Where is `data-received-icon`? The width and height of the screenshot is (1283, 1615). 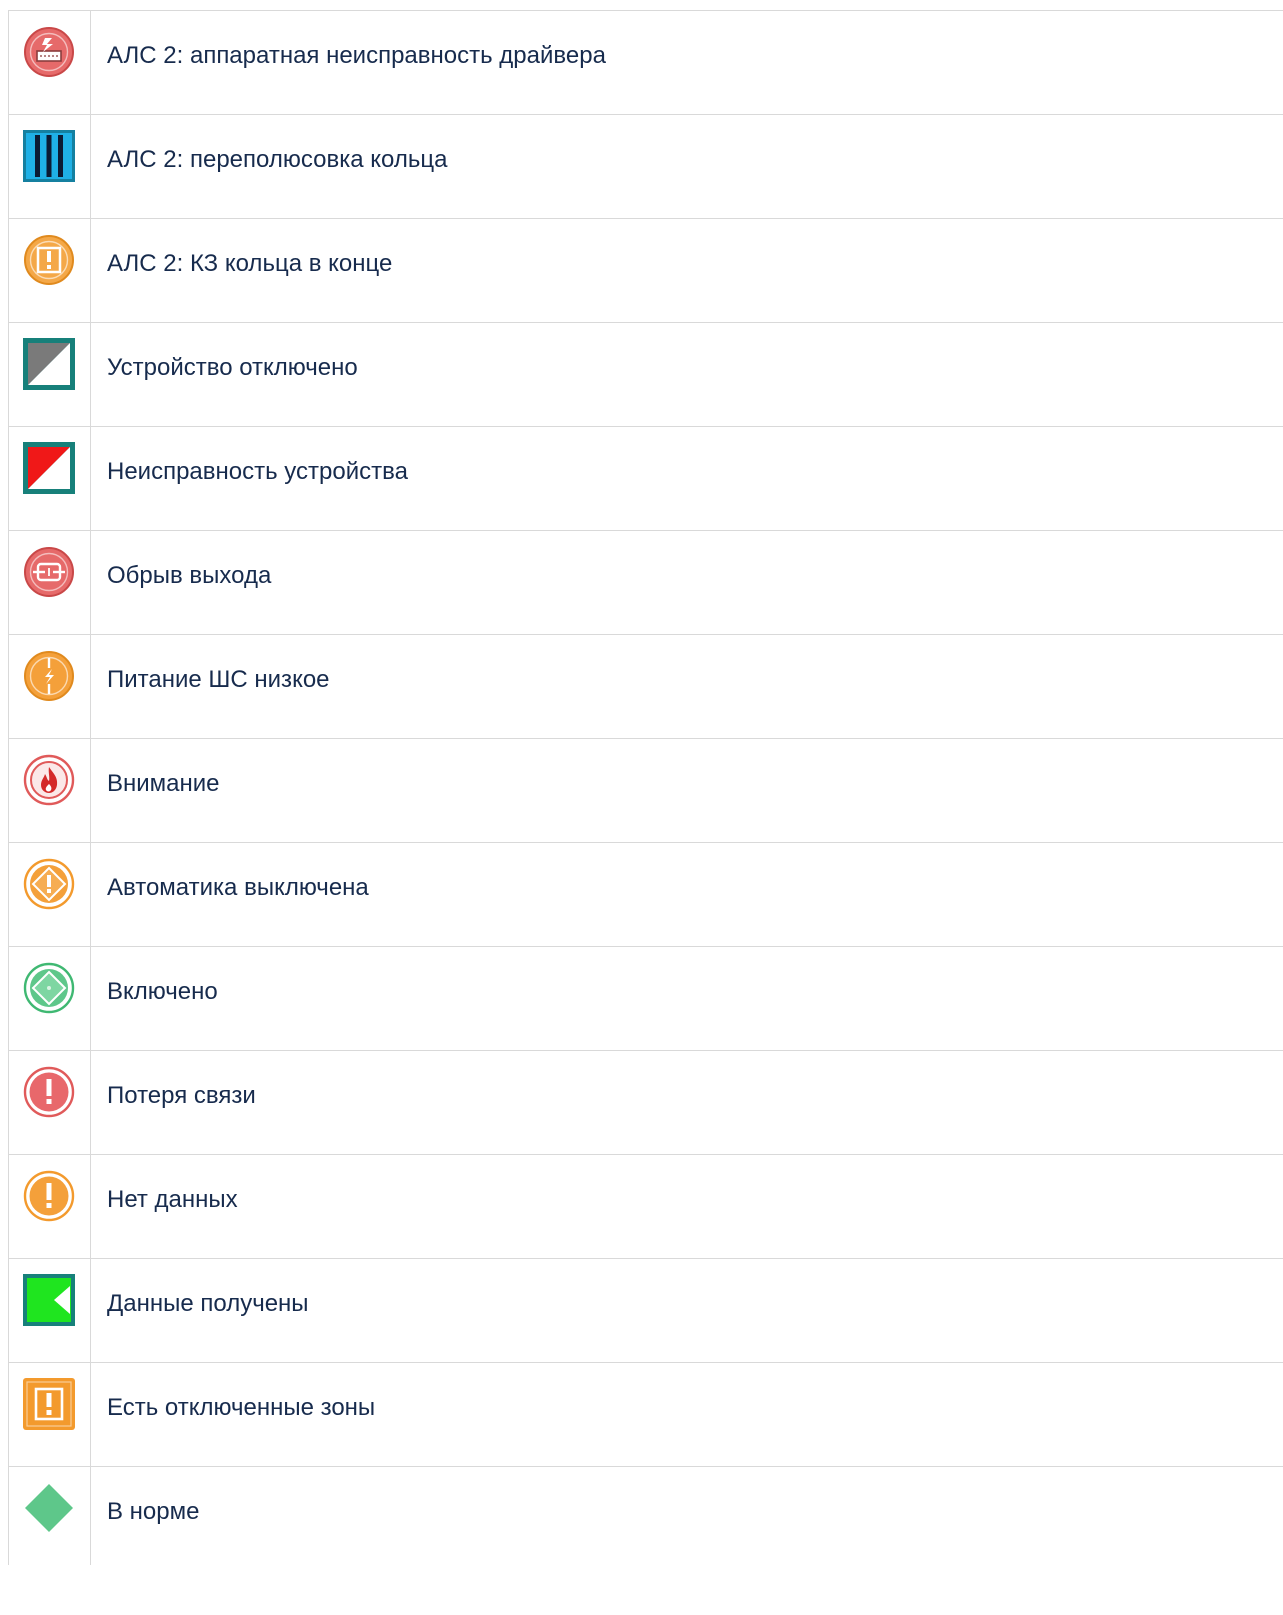
data-received-icon is located at coordinates (49, 1300).